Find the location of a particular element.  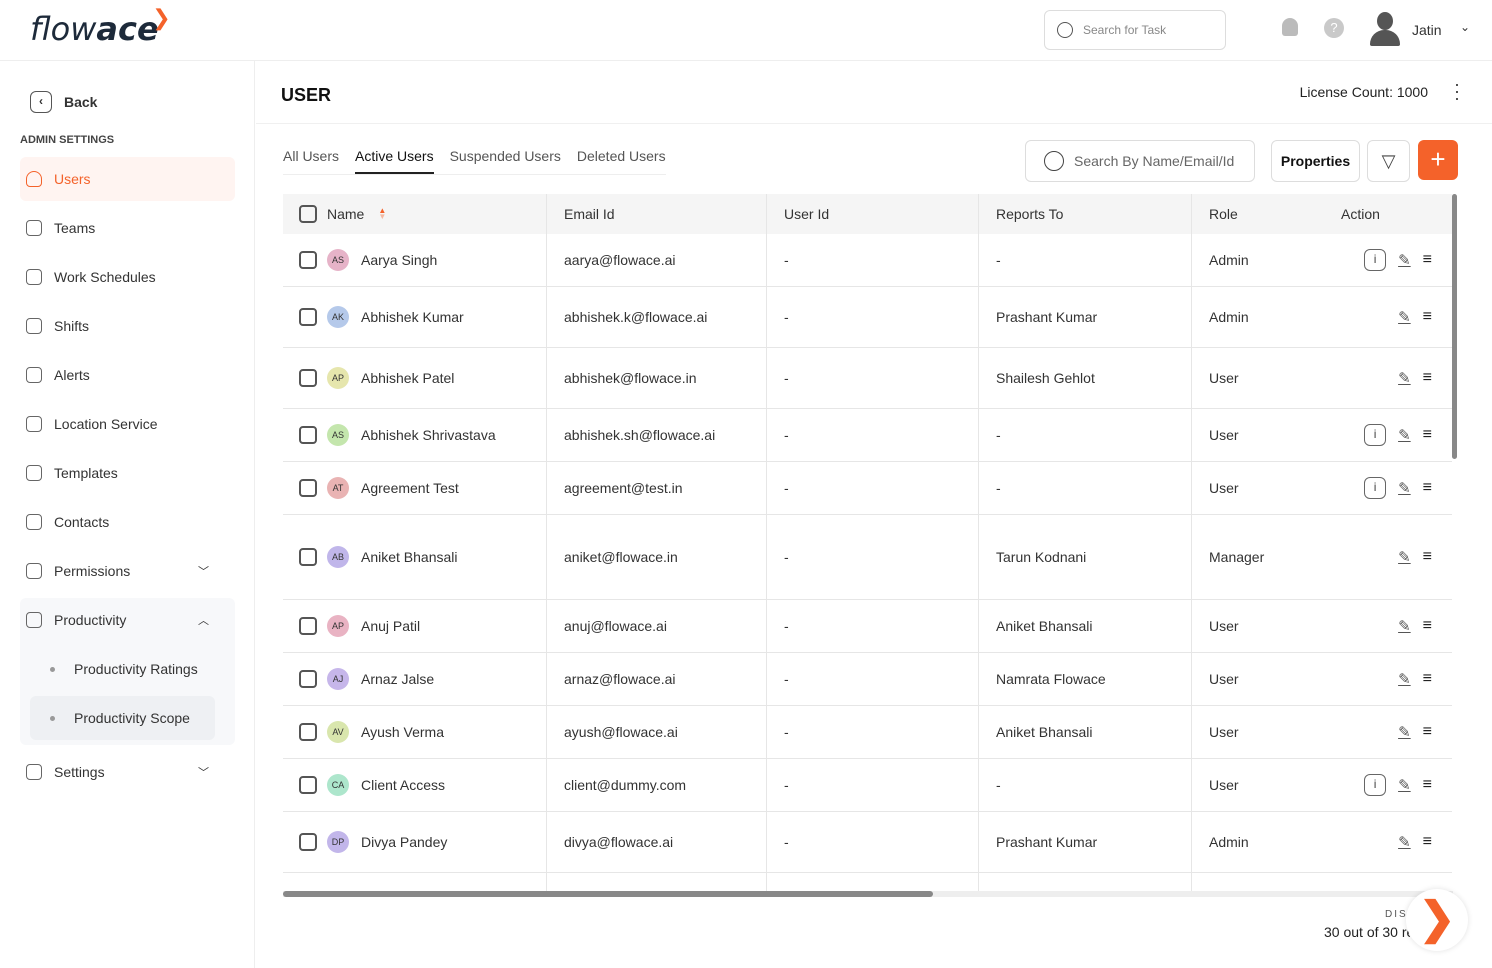

more-options-icon: · · · is located at coordinates (1457, 91).